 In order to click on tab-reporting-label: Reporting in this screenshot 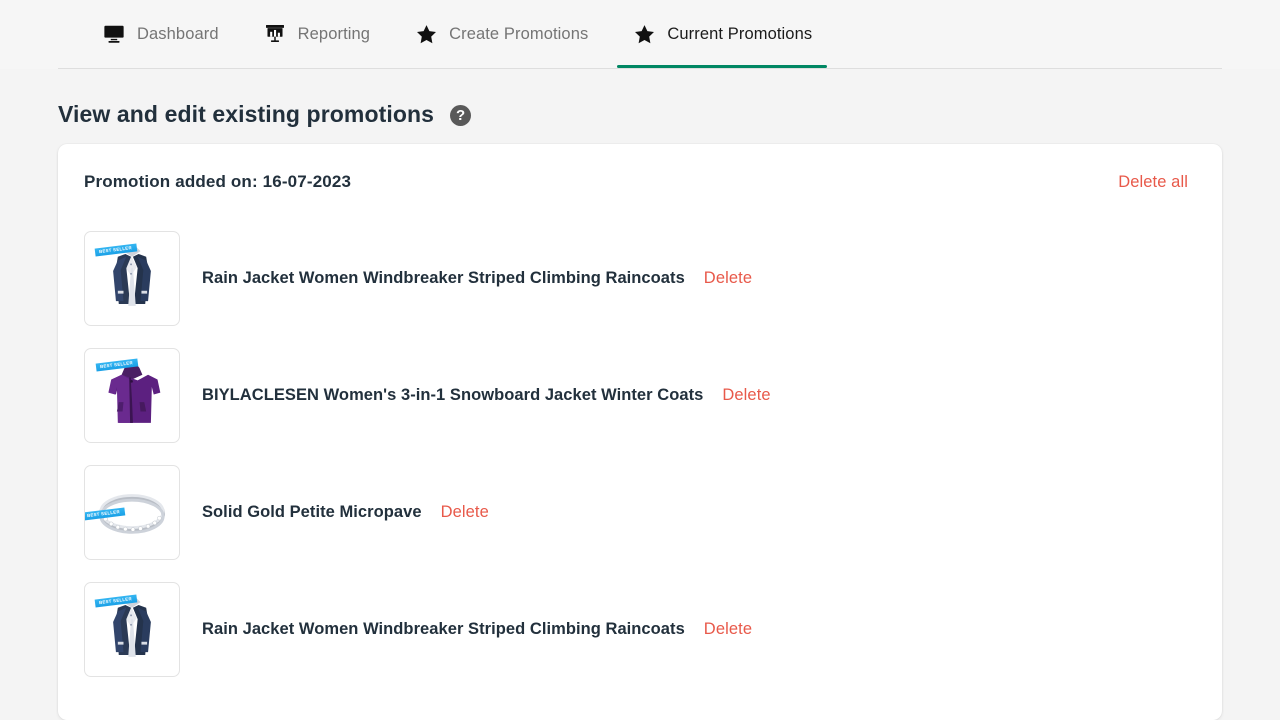, I will do `click(334, 33)`.